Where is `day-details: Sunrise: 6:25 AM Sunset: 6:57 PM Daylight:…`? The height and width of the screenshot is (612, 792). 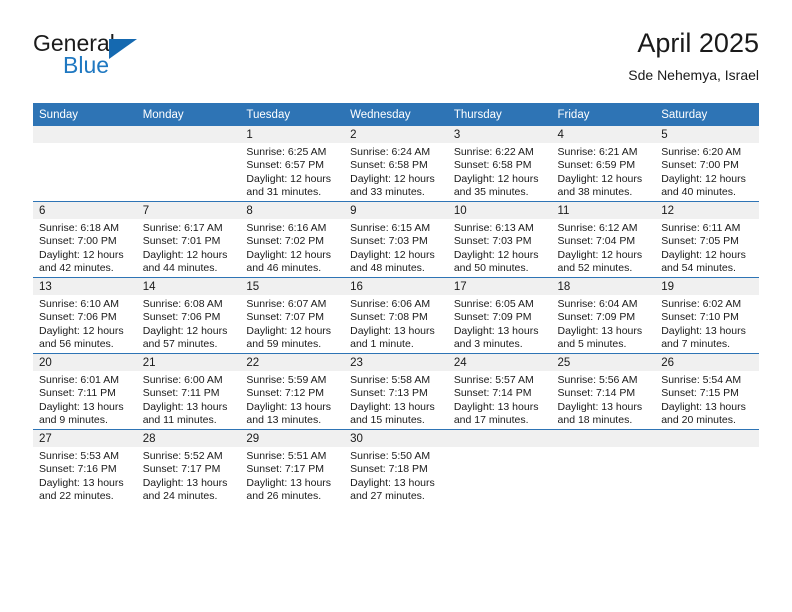 day-details: Sunrise: 6:25 AM Sunset: 6:57 PM Daylight:… is located at coordinates (292, 171).